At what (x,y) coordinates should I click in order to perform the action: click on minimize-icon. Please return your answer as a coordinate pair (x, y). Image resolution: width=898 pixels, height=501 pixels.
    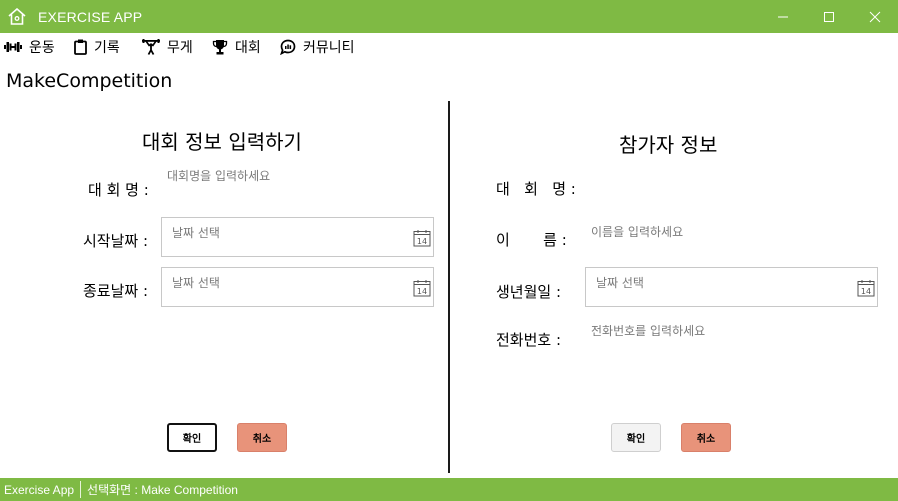
    Looking at the image, I should click on (783, 17).